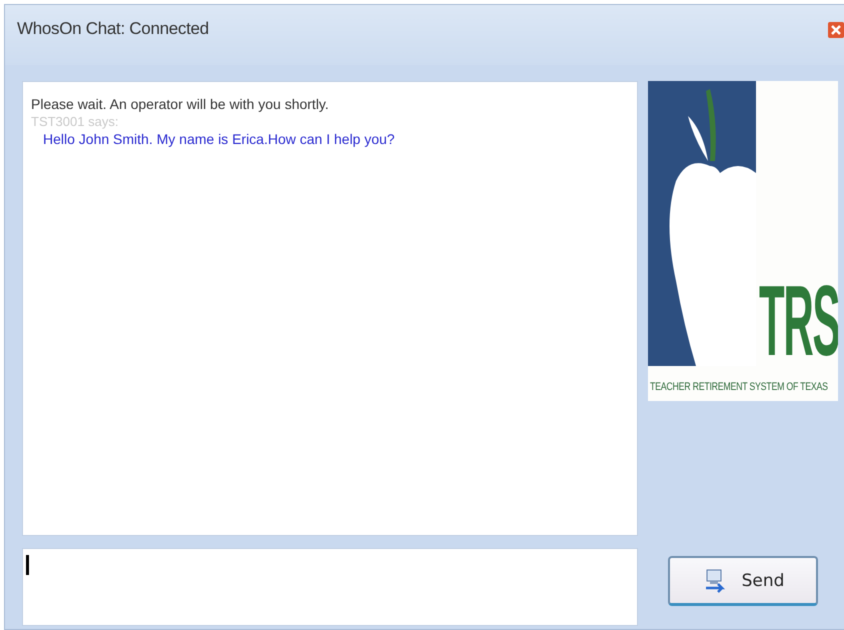  I want to click on window-title: WhosOn Chat: Connected, so click(113, 29).